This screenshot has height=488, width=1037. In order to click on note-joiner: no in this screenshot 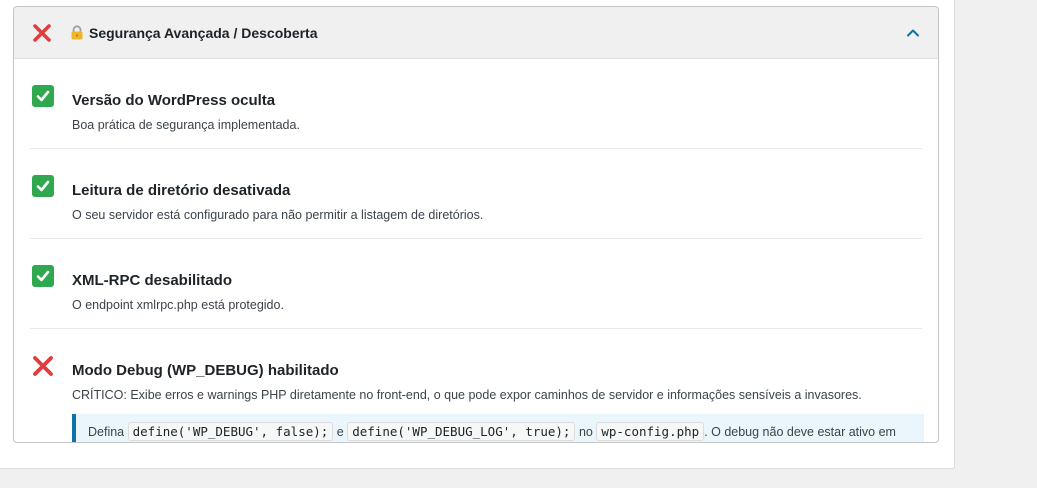, I will do `click(585, 432)`.